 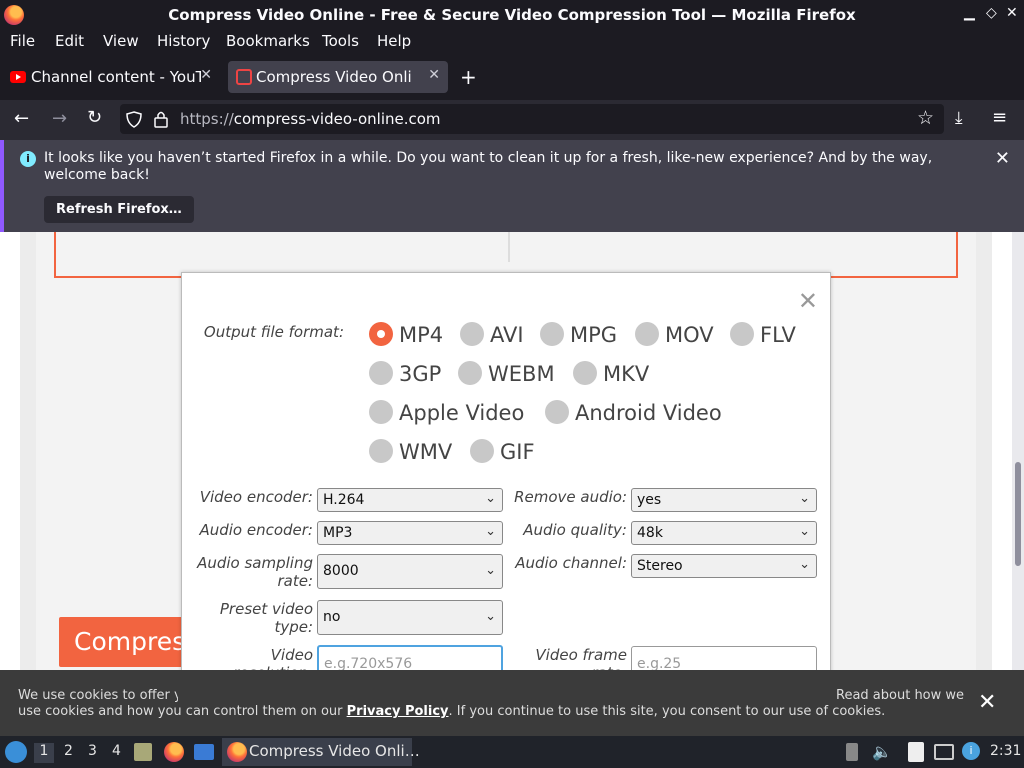 What do you see at coordinates (916, 752) in the screenshot?
I see `clipboard-icon` at bounding box center [916, 752].